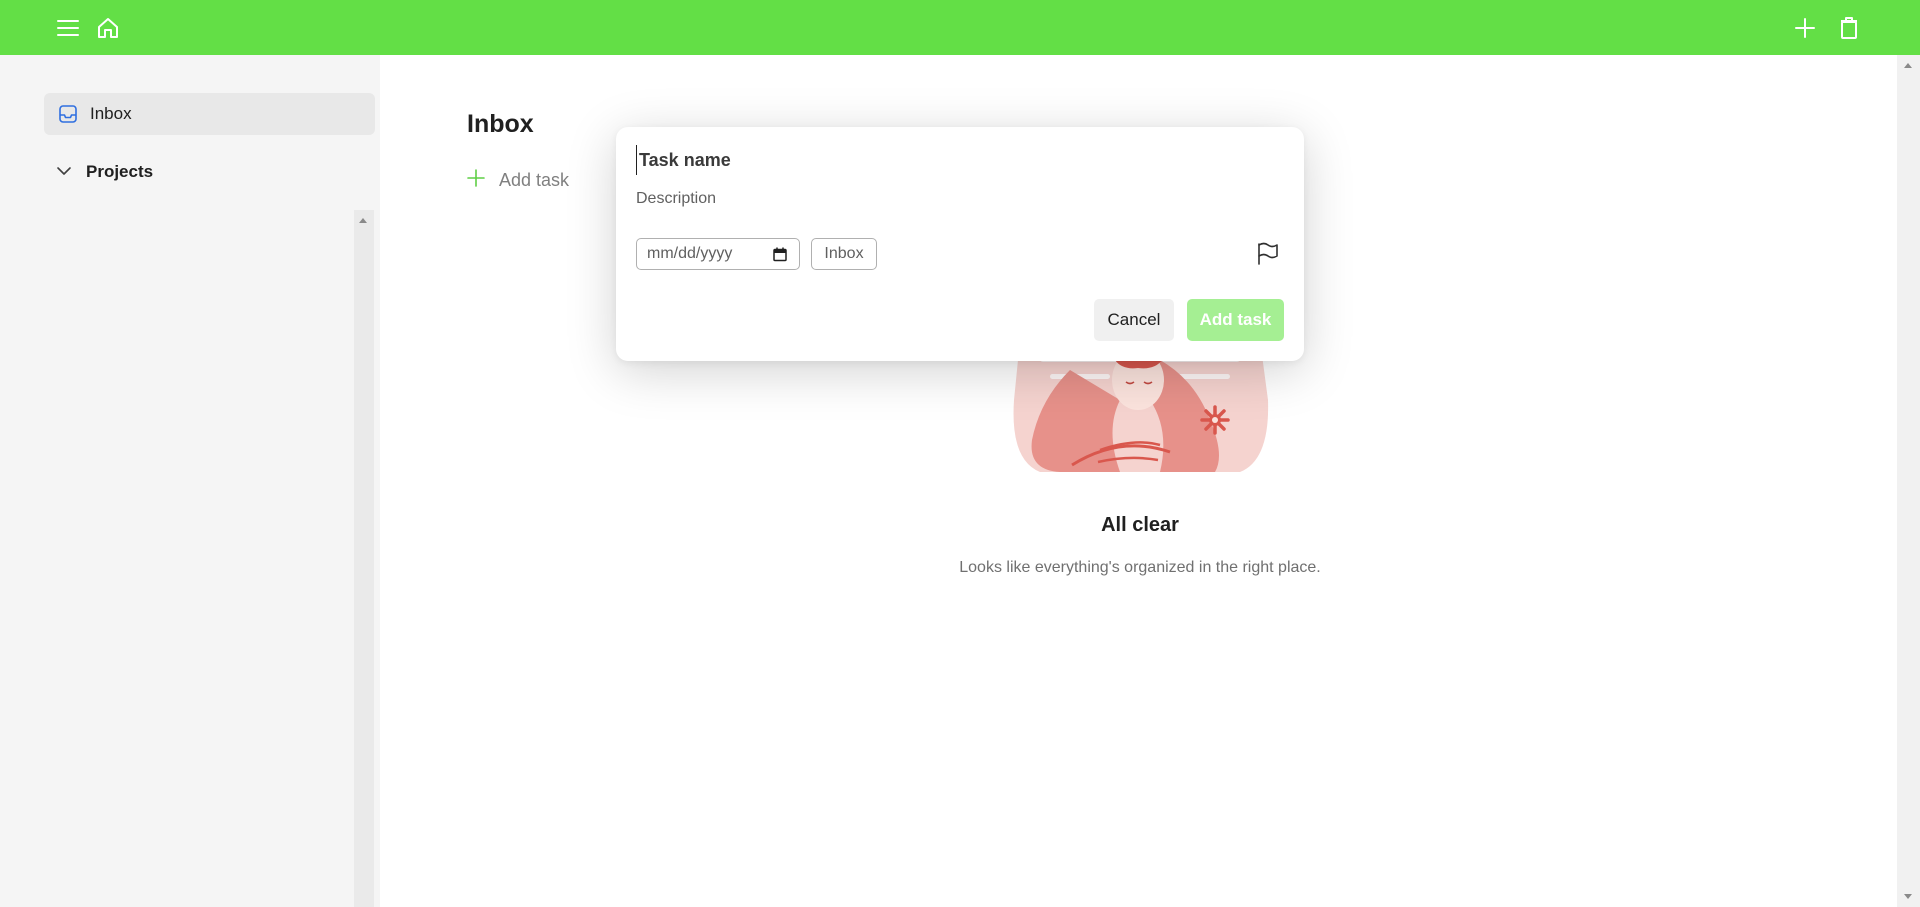  Describe the element at coordinates (956, 199) in the screenshot. I see `description-input` at that location.